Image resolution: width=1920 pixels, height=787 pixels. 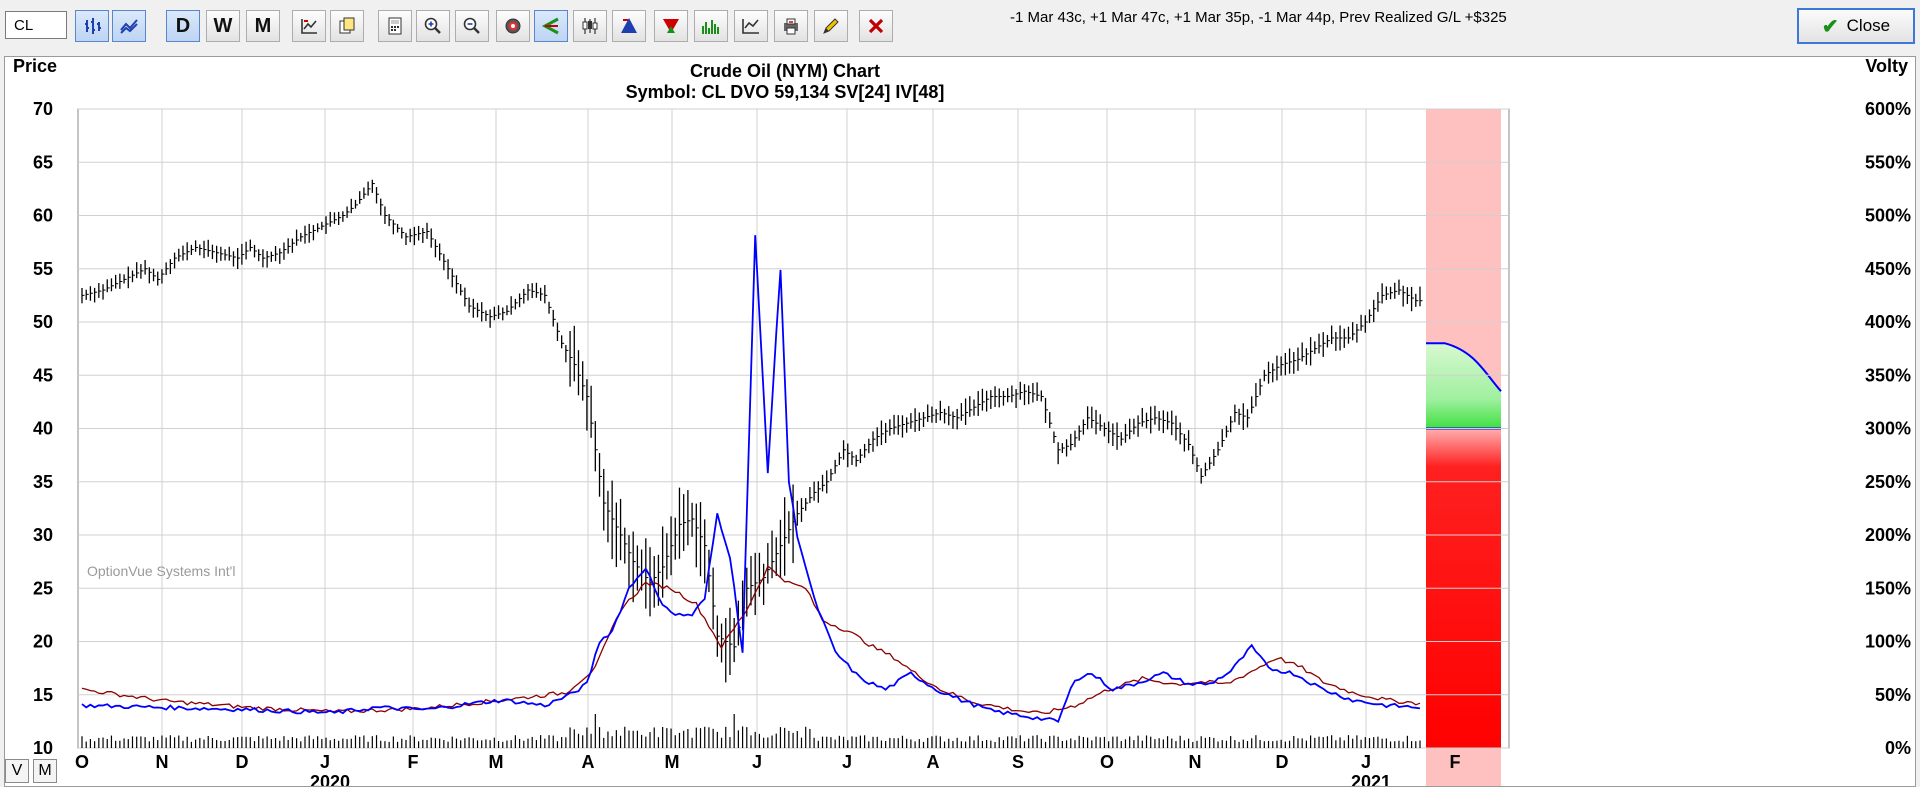 What do you see at coordinates (1898, 748) in the screenshot?
I see `right-tick-label: 0%` at bounding box center [1898, 748].